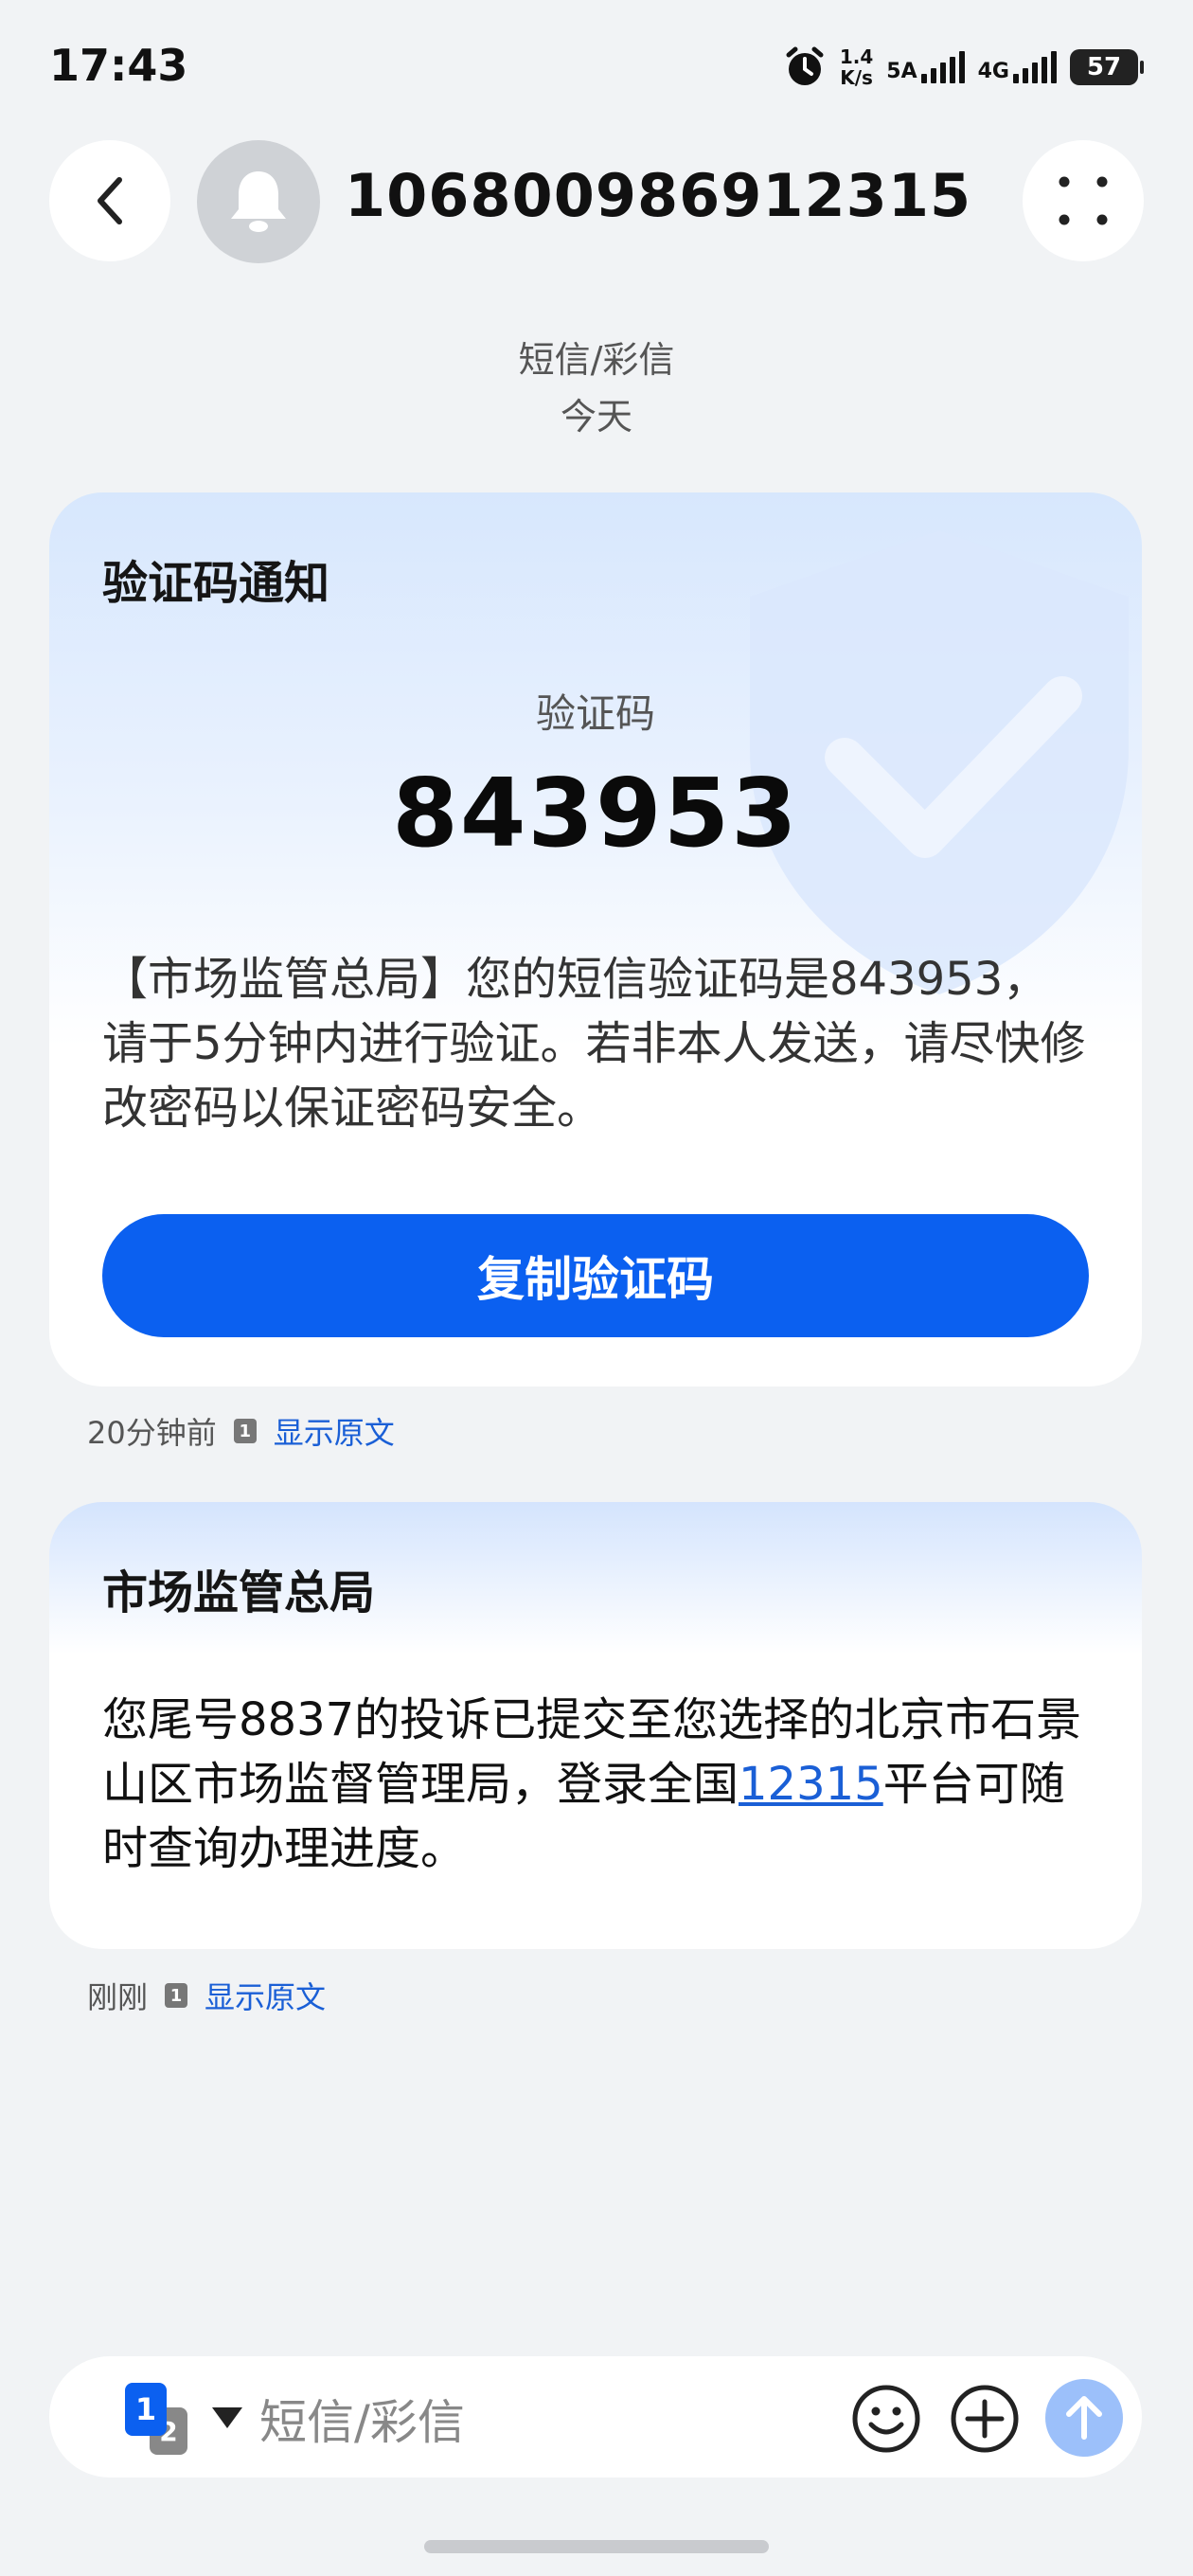 This screenshot has width=1193, height=2576. I want to click on speed-unit: K/s, so click(856, 77).